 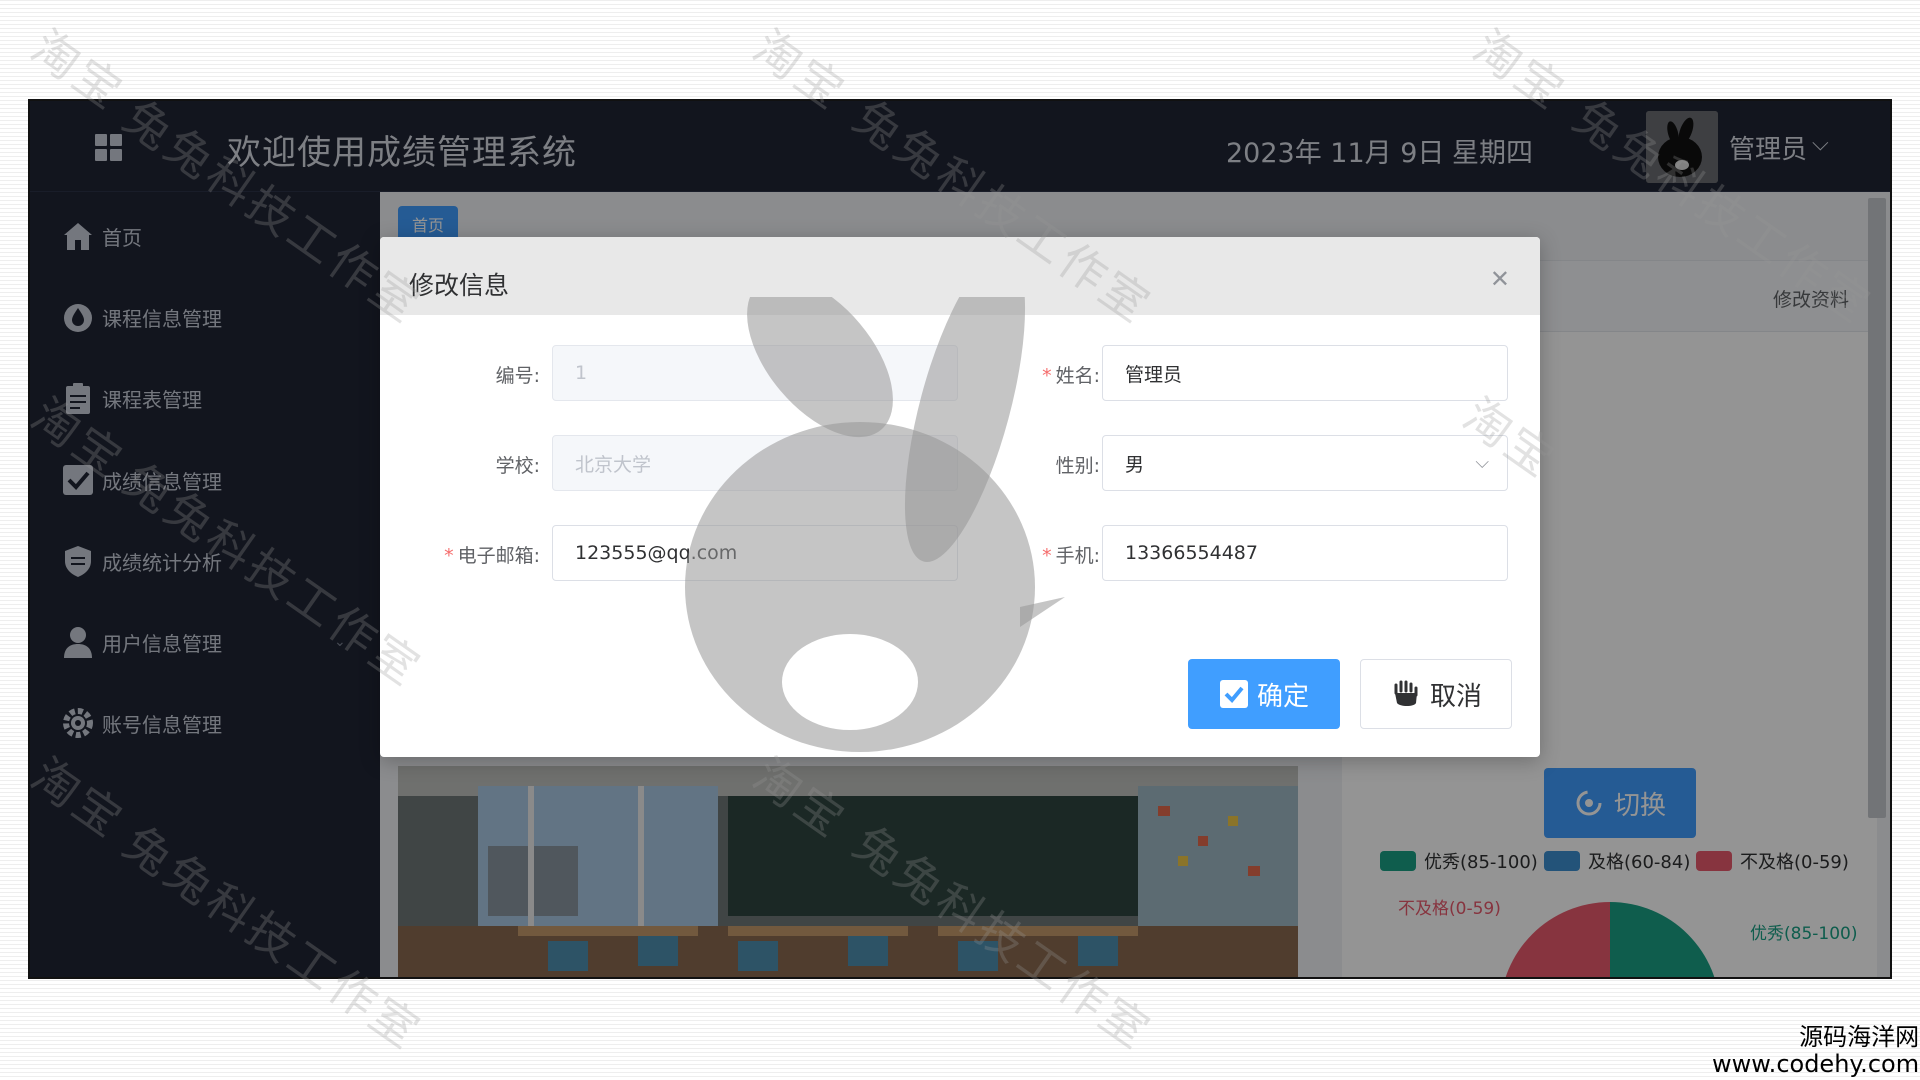 What do you see at coordinates (517, 466) in the screenshot?
I see `school-label: 学校:` at bounding box center [517, 466].